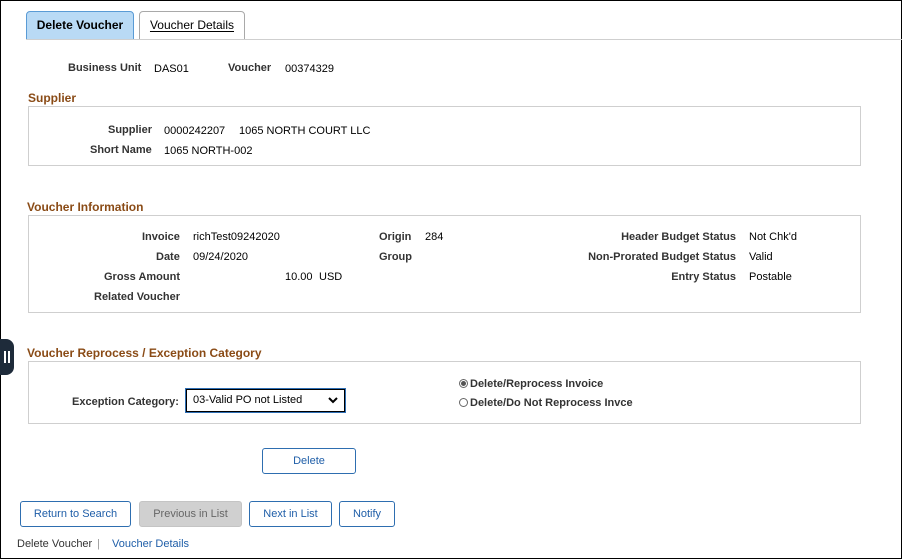 This screenshot has width=902, height=559. What do you see at coordinates (662, 257) in the screenshot?
I see `non-prorated-budget-status-label: Non-Prorated Budget Status` at bounding box center [662, 257].